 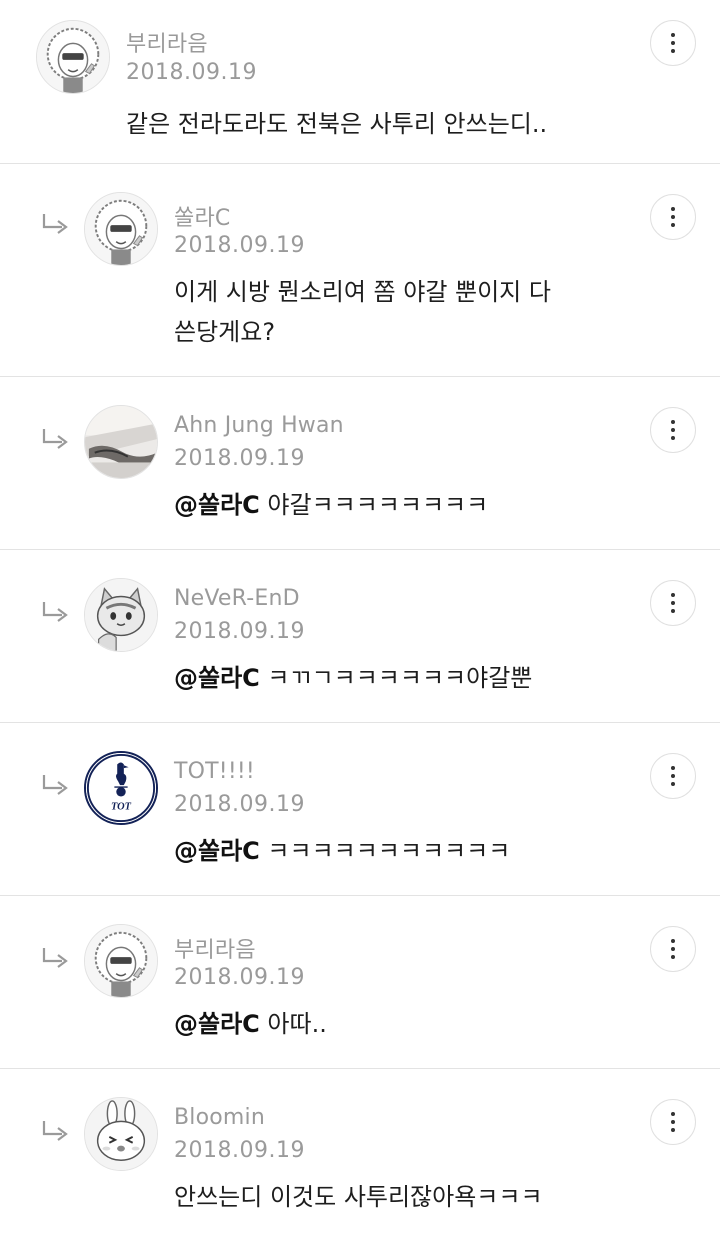 I want to click on comment-text: @쏠라C 야갈ㅋㅋㅋㅋㅋㅋㅋㅋ, so click(x=384, y=505).